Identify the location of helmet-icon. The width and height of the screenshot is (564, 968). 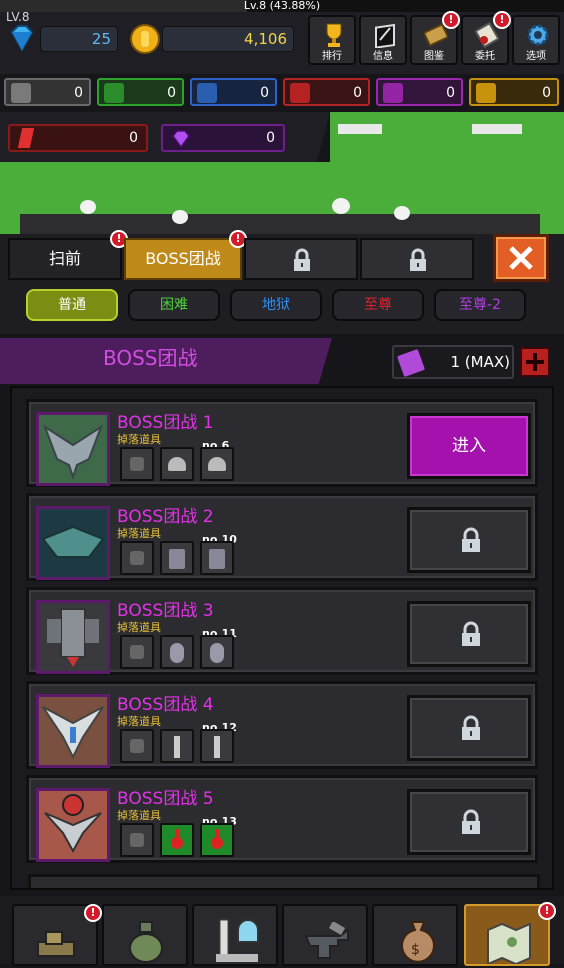
(217, 464).